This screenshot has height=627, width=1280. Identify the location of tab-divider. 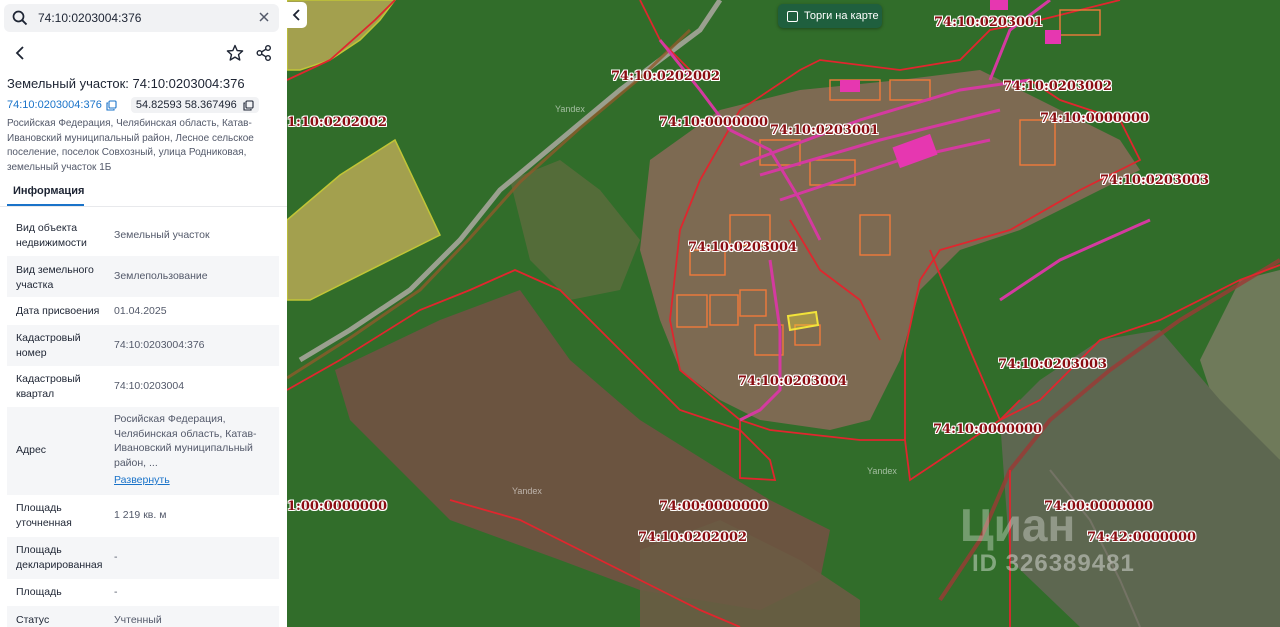
(143, 206).